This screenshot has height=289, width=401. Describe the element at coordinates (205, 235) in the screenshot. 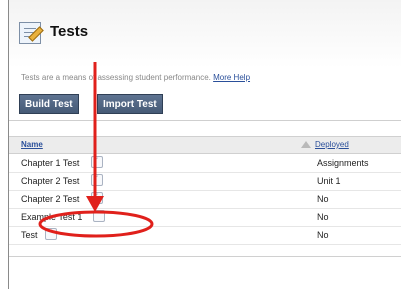

I see `table-row: Test ˇ No` at that location.